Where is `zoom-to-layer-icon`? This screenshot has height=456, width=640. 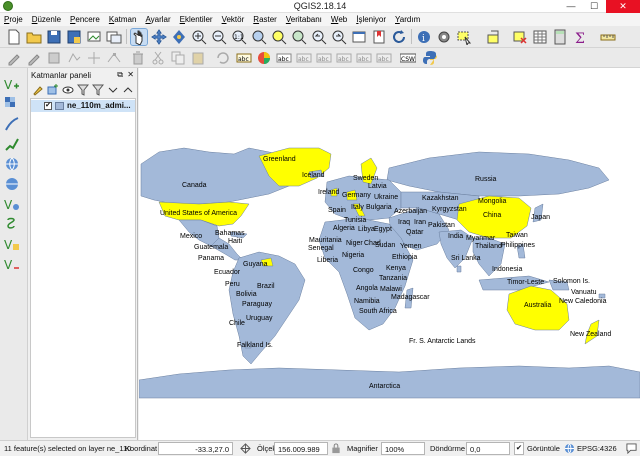
zoom-to-layer-icon is located at coordinates (299, 37).